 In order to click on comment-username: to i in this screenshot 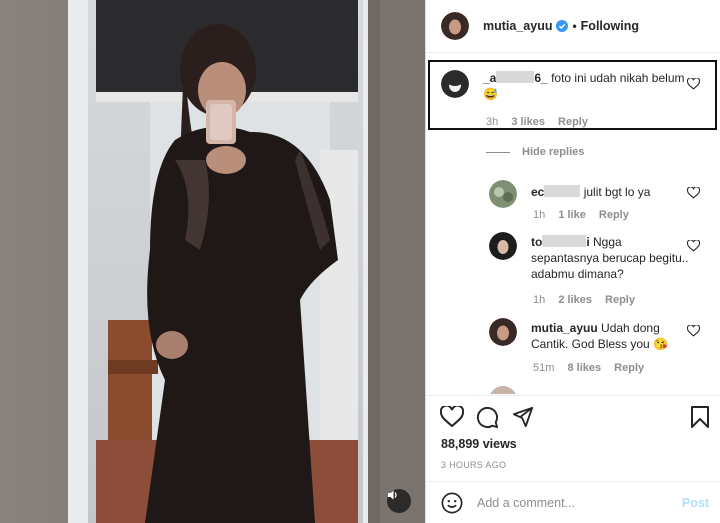, I will do `click(560, 242)`.